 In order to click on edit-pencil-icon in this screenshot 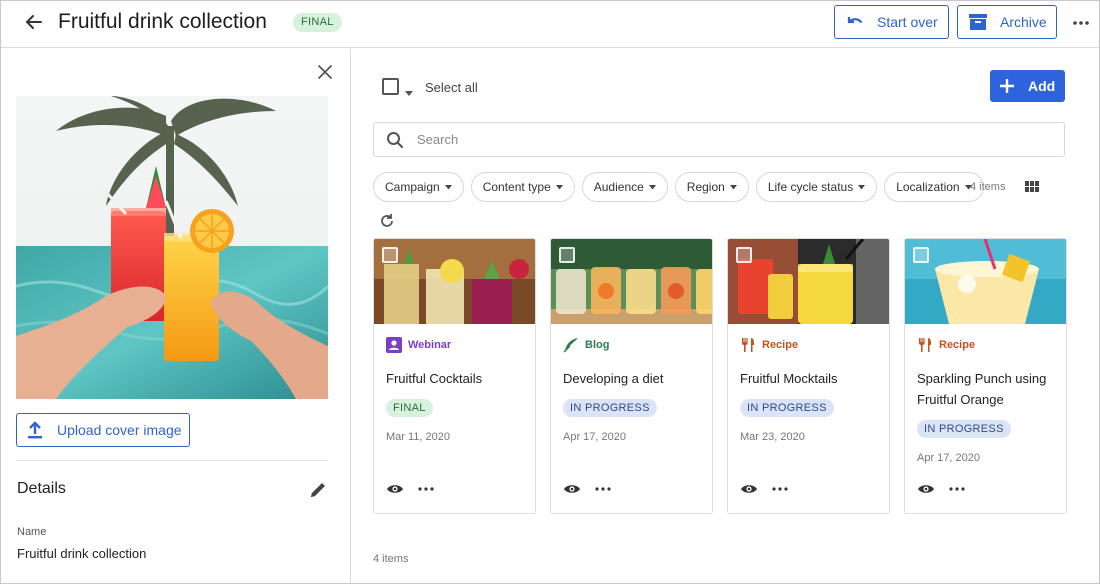, I will do `click(318, 490)`.